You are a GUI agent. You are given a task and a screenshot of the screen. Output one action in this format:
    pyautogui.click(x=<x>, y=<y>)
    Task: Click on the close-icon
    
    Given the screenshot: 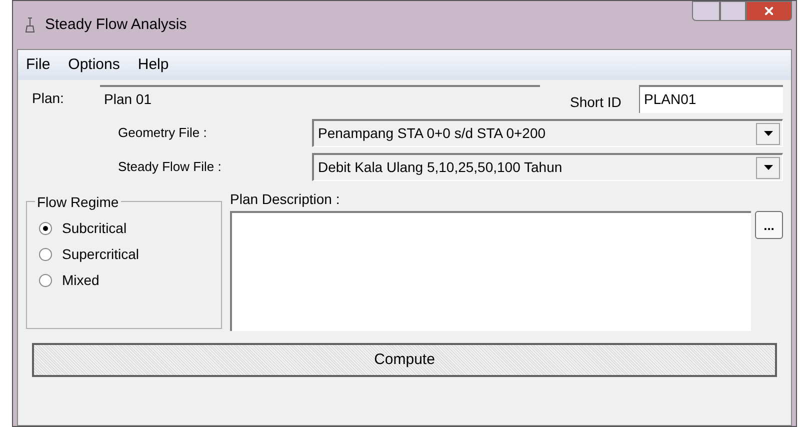 What is the action you would take?
    pyautogui.click(x=769, y=11)
    